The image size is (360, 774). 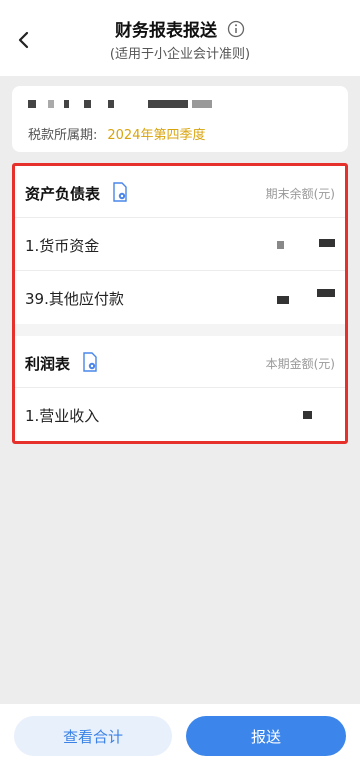 I want to click on company-name-redacted, so click(x=128, y=105).